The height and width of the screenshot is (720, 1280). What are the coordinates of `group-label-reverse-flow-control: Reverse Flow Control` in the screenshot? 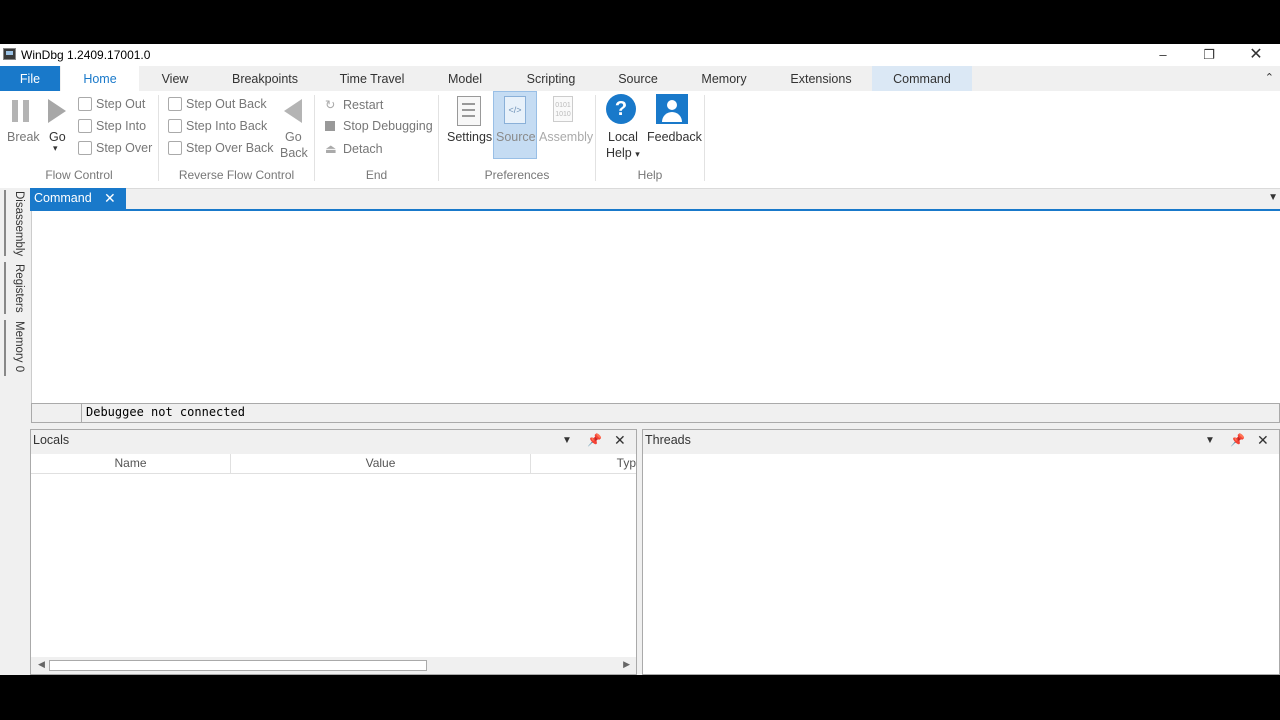 It's located at (236, 175).